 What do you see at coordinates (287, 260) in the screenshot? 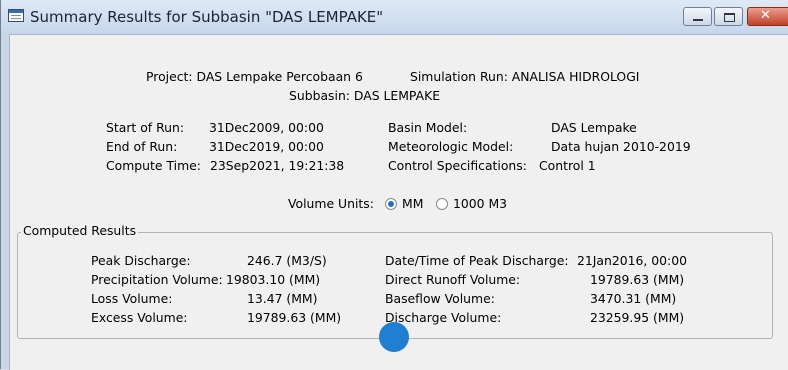
I see `peak-discharge-value: 246.7 (M3/S)` at bounding box center [287, 260].